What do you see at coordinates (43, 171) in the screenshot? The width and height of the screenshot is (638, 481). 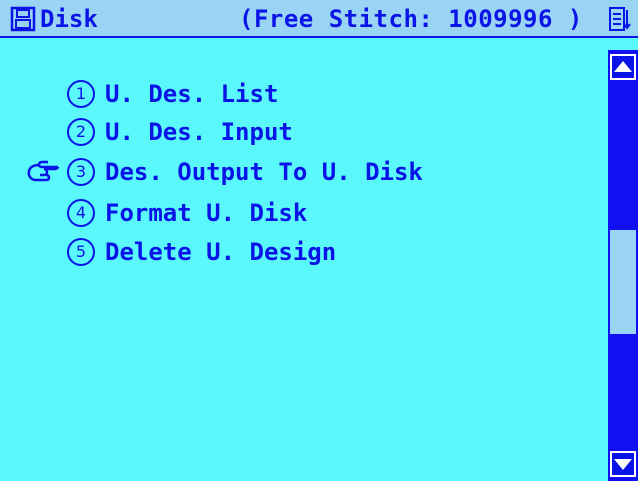 I see `pointing-hand-icon` at bounding box center [43, 171].